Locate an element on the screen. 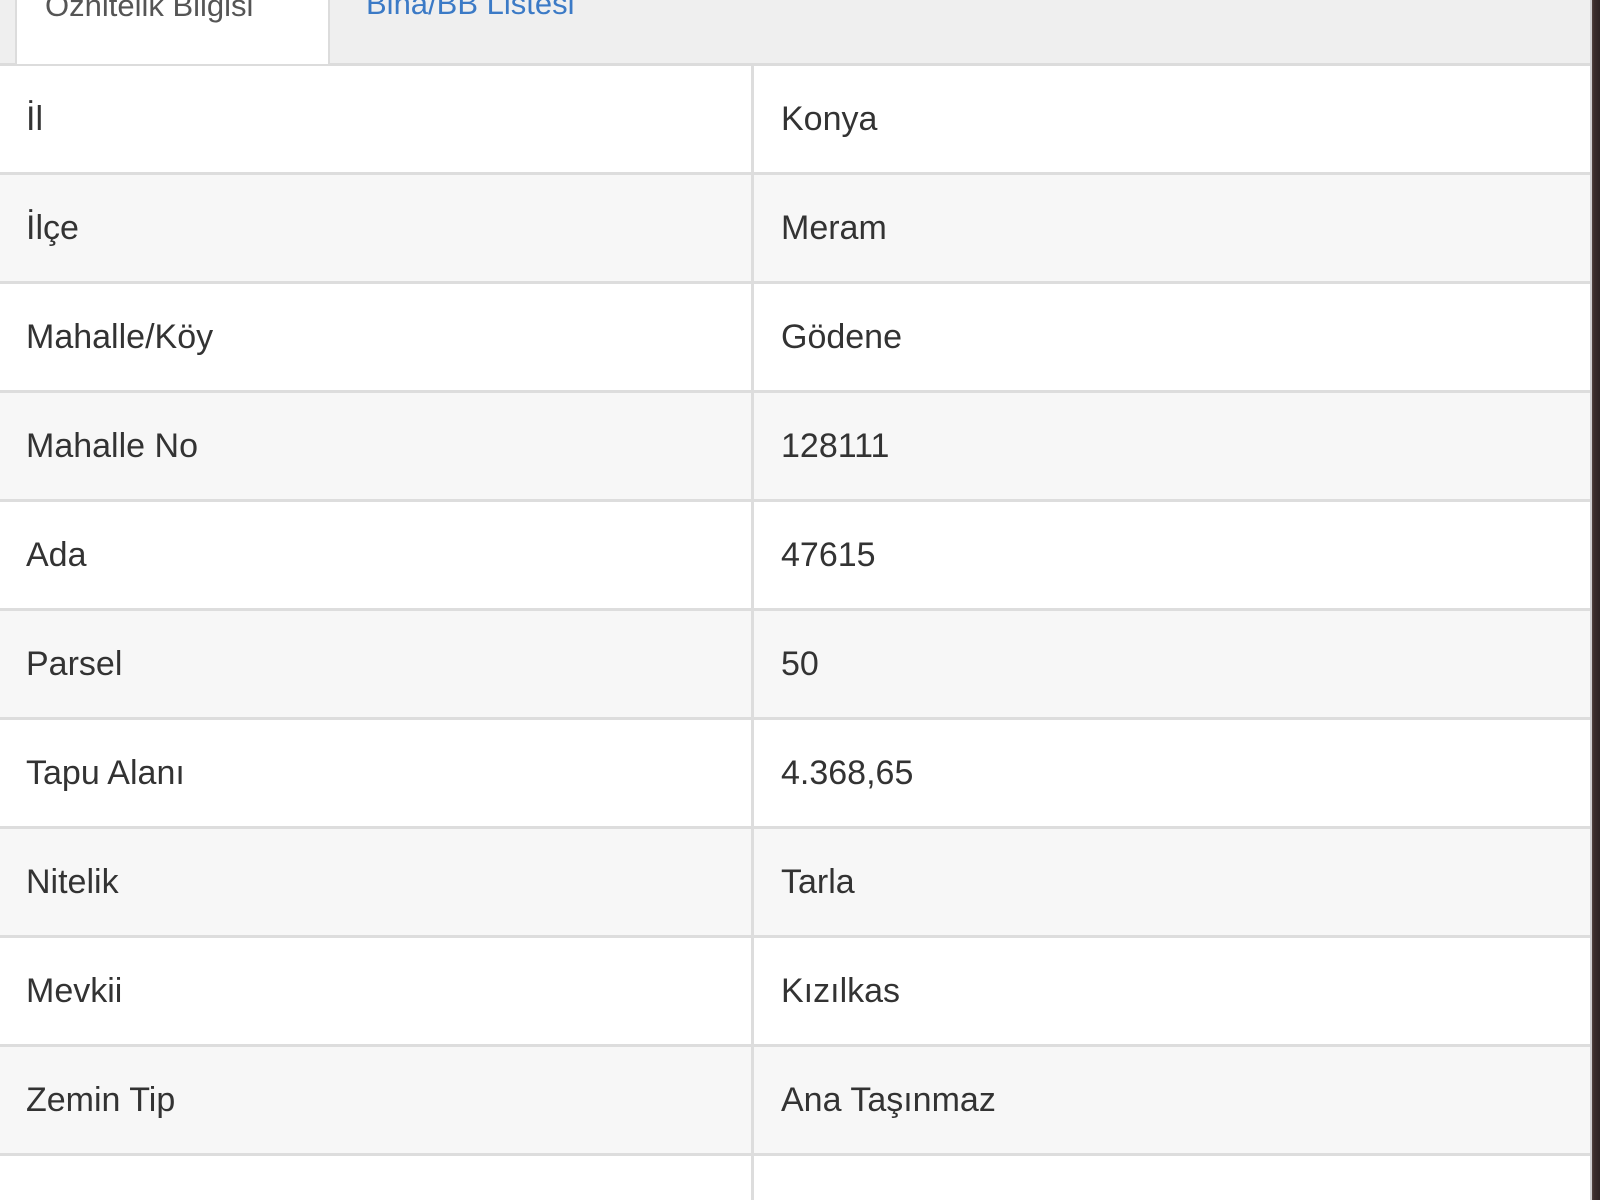 Image resolution: width=1600 pixels, height=1200 pixels. table-row: Mahalle No 128111 is located at coordinates (795, 446).